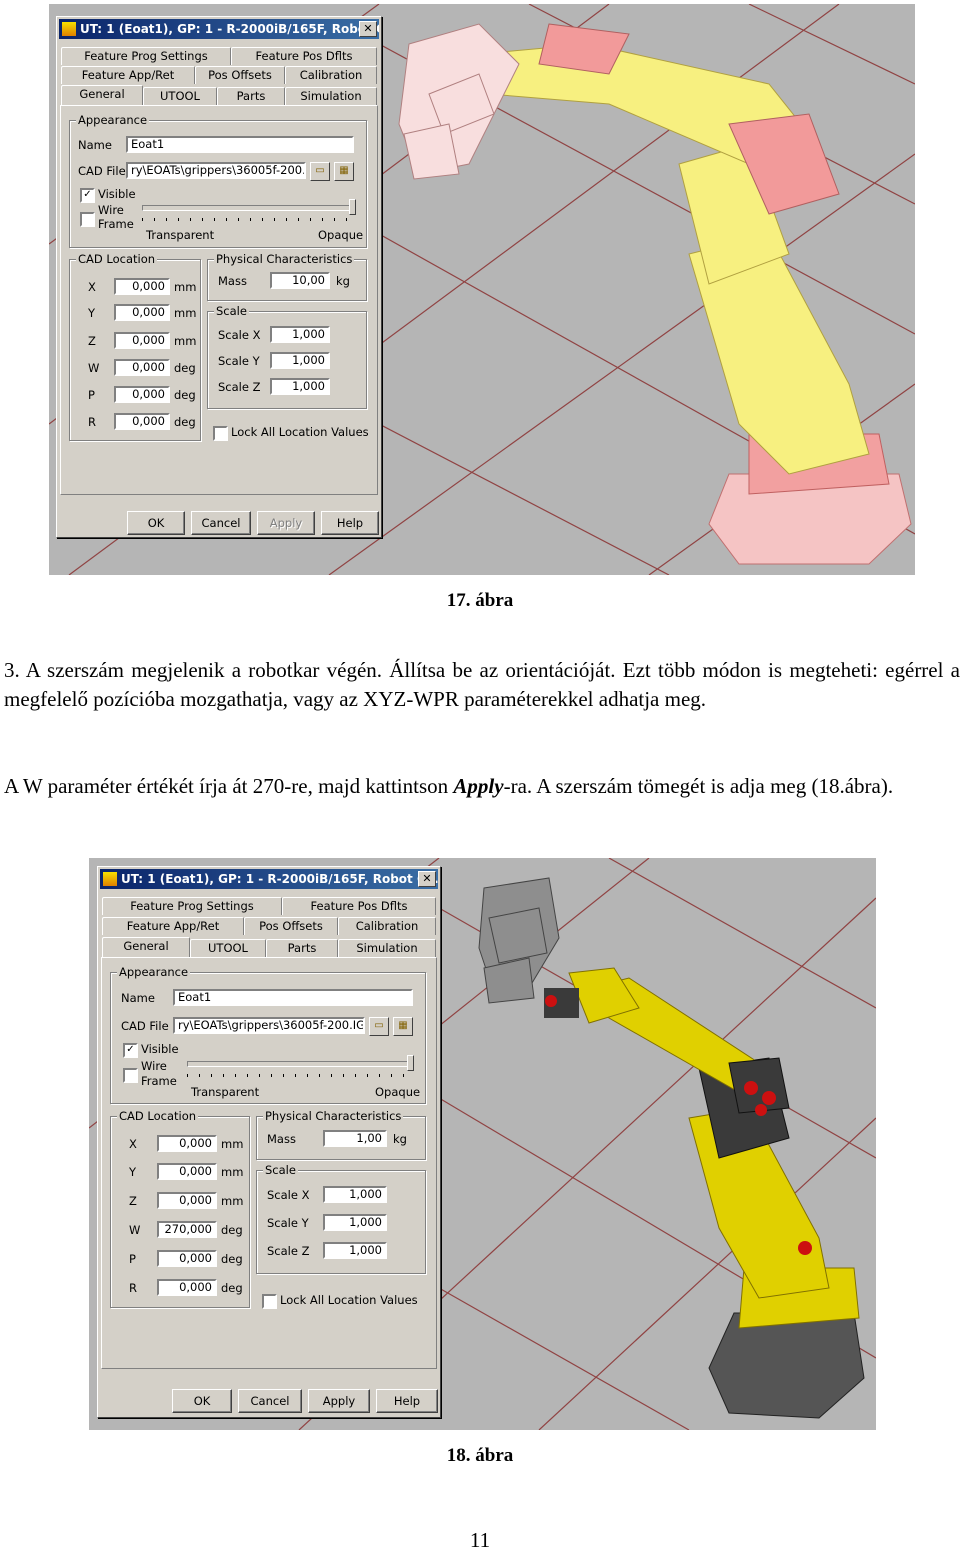 Image resolution: width=960 pixels, height=1553 pixels. I want to click on transparency-slider-ticks, so click(299, 1075).